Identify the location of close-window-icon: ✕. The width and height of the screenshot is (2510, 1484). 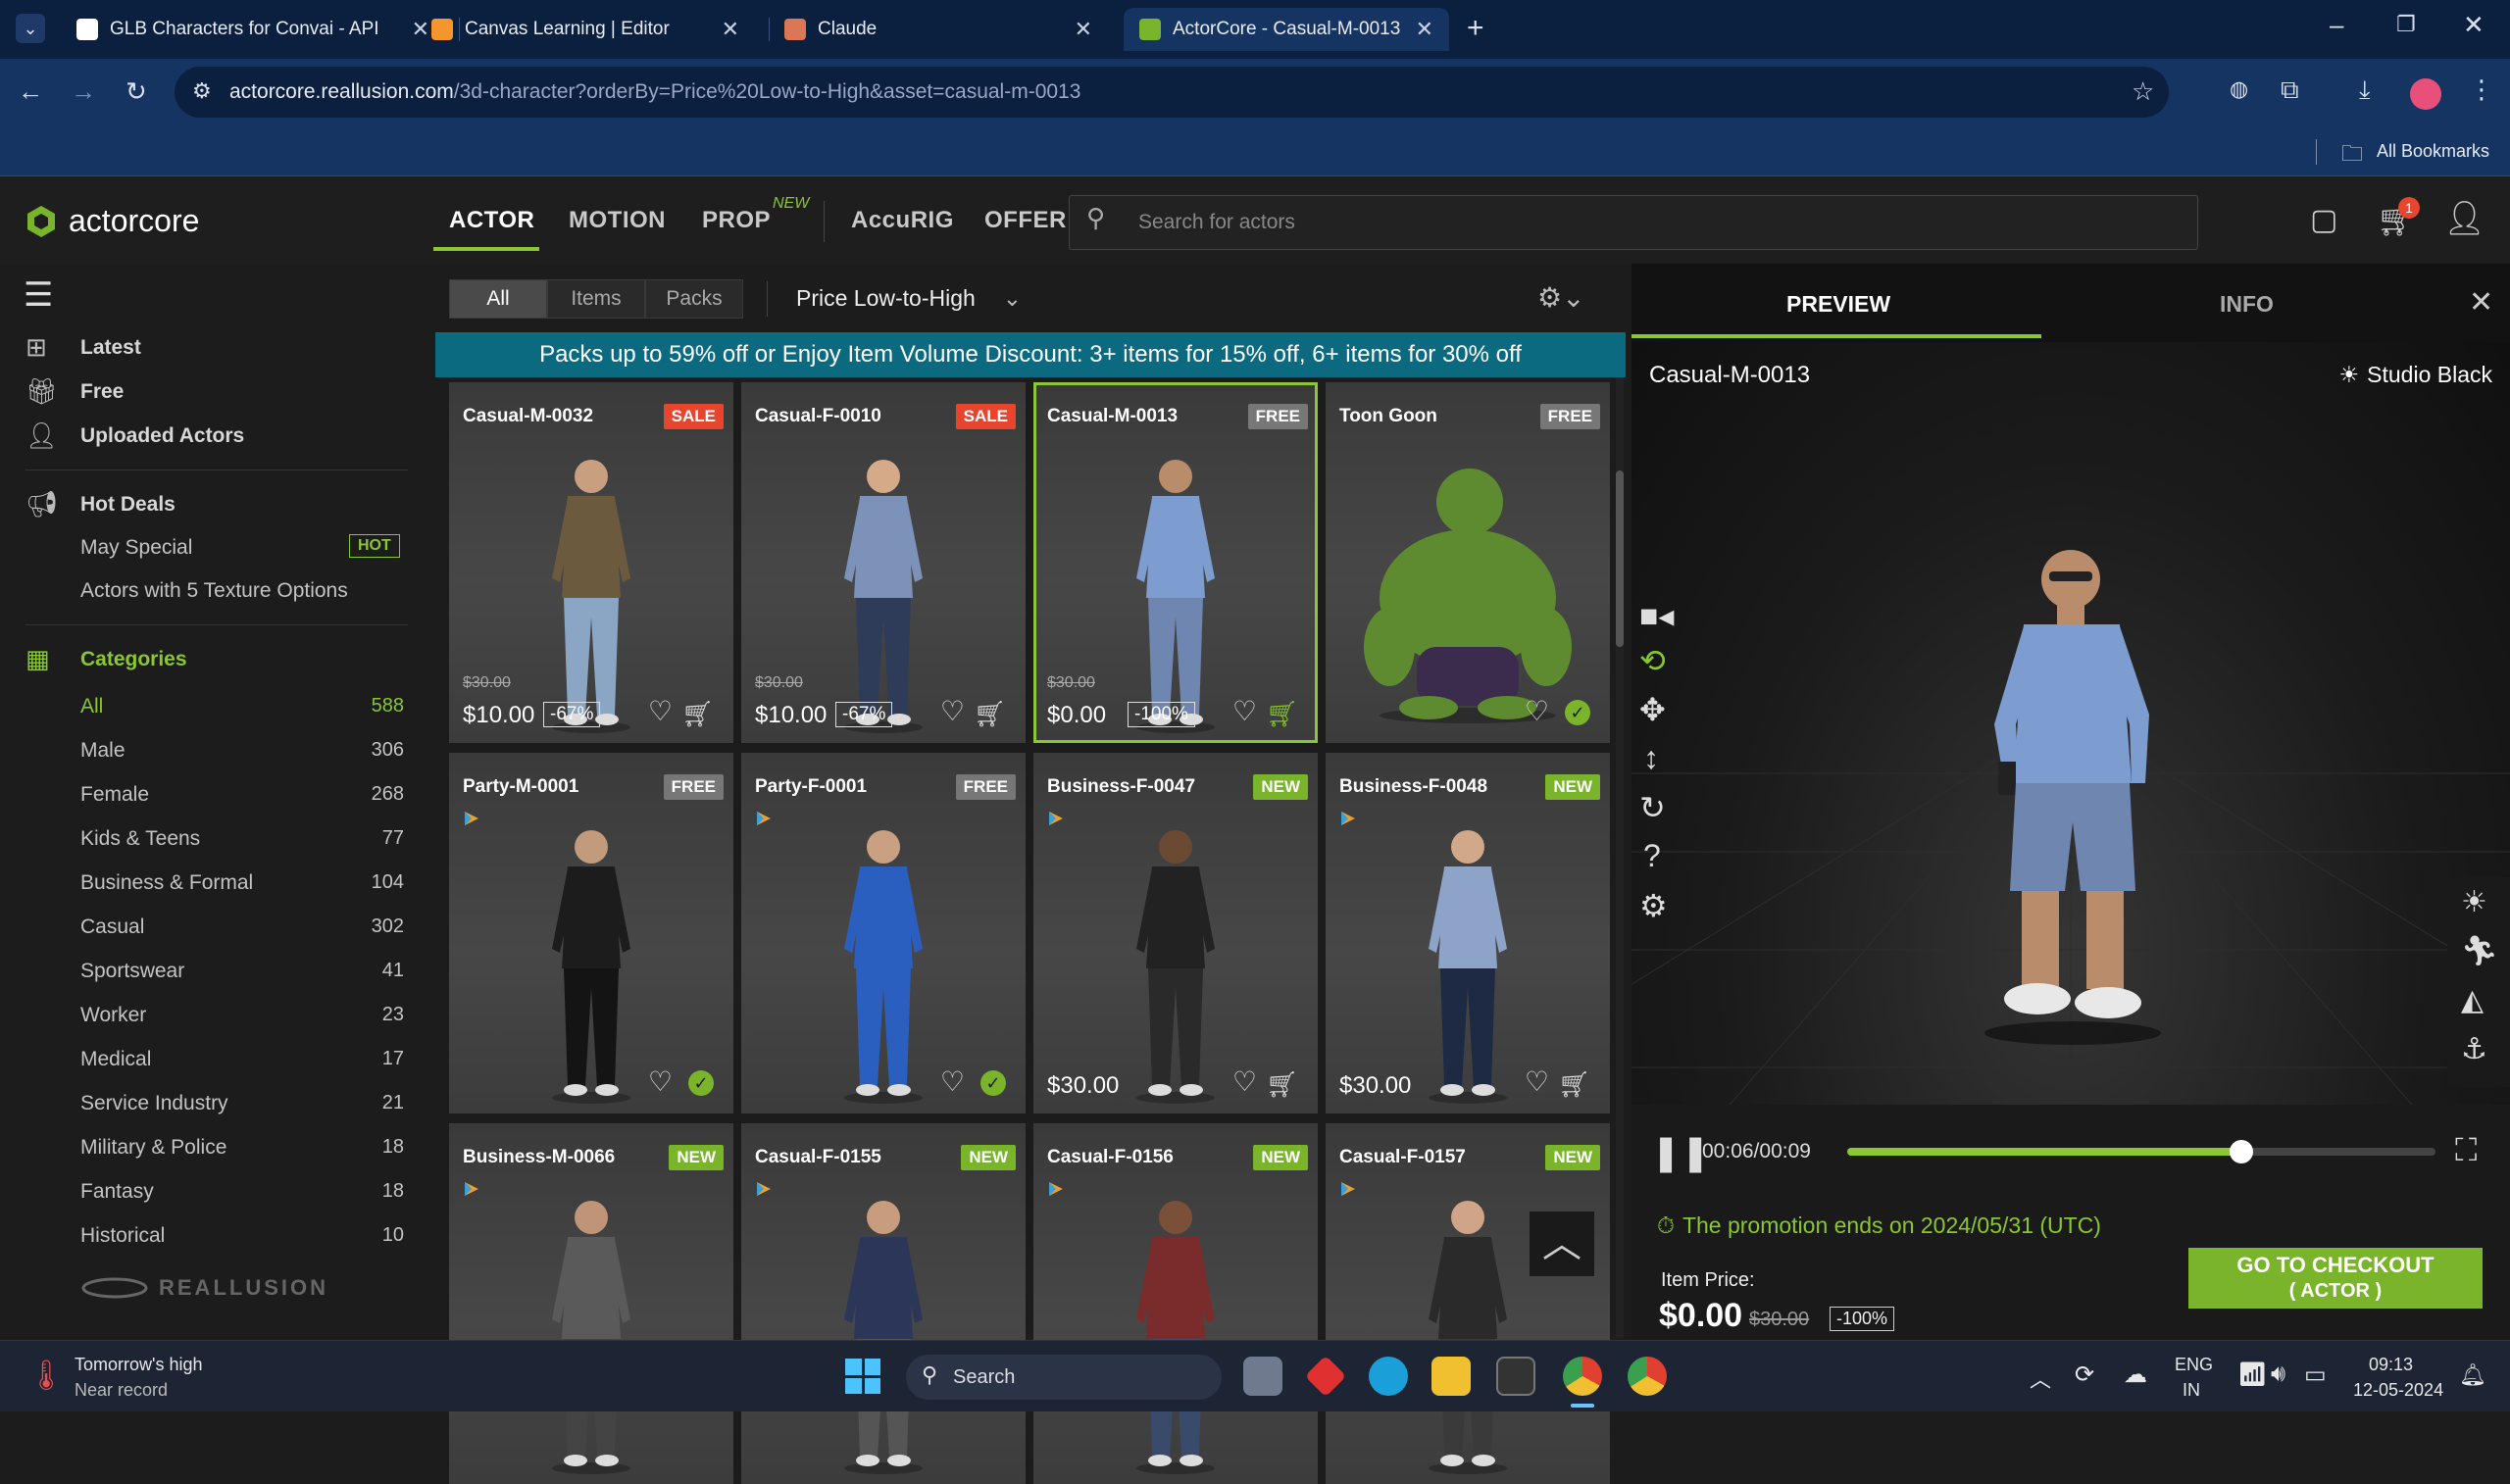
(2474, 25).